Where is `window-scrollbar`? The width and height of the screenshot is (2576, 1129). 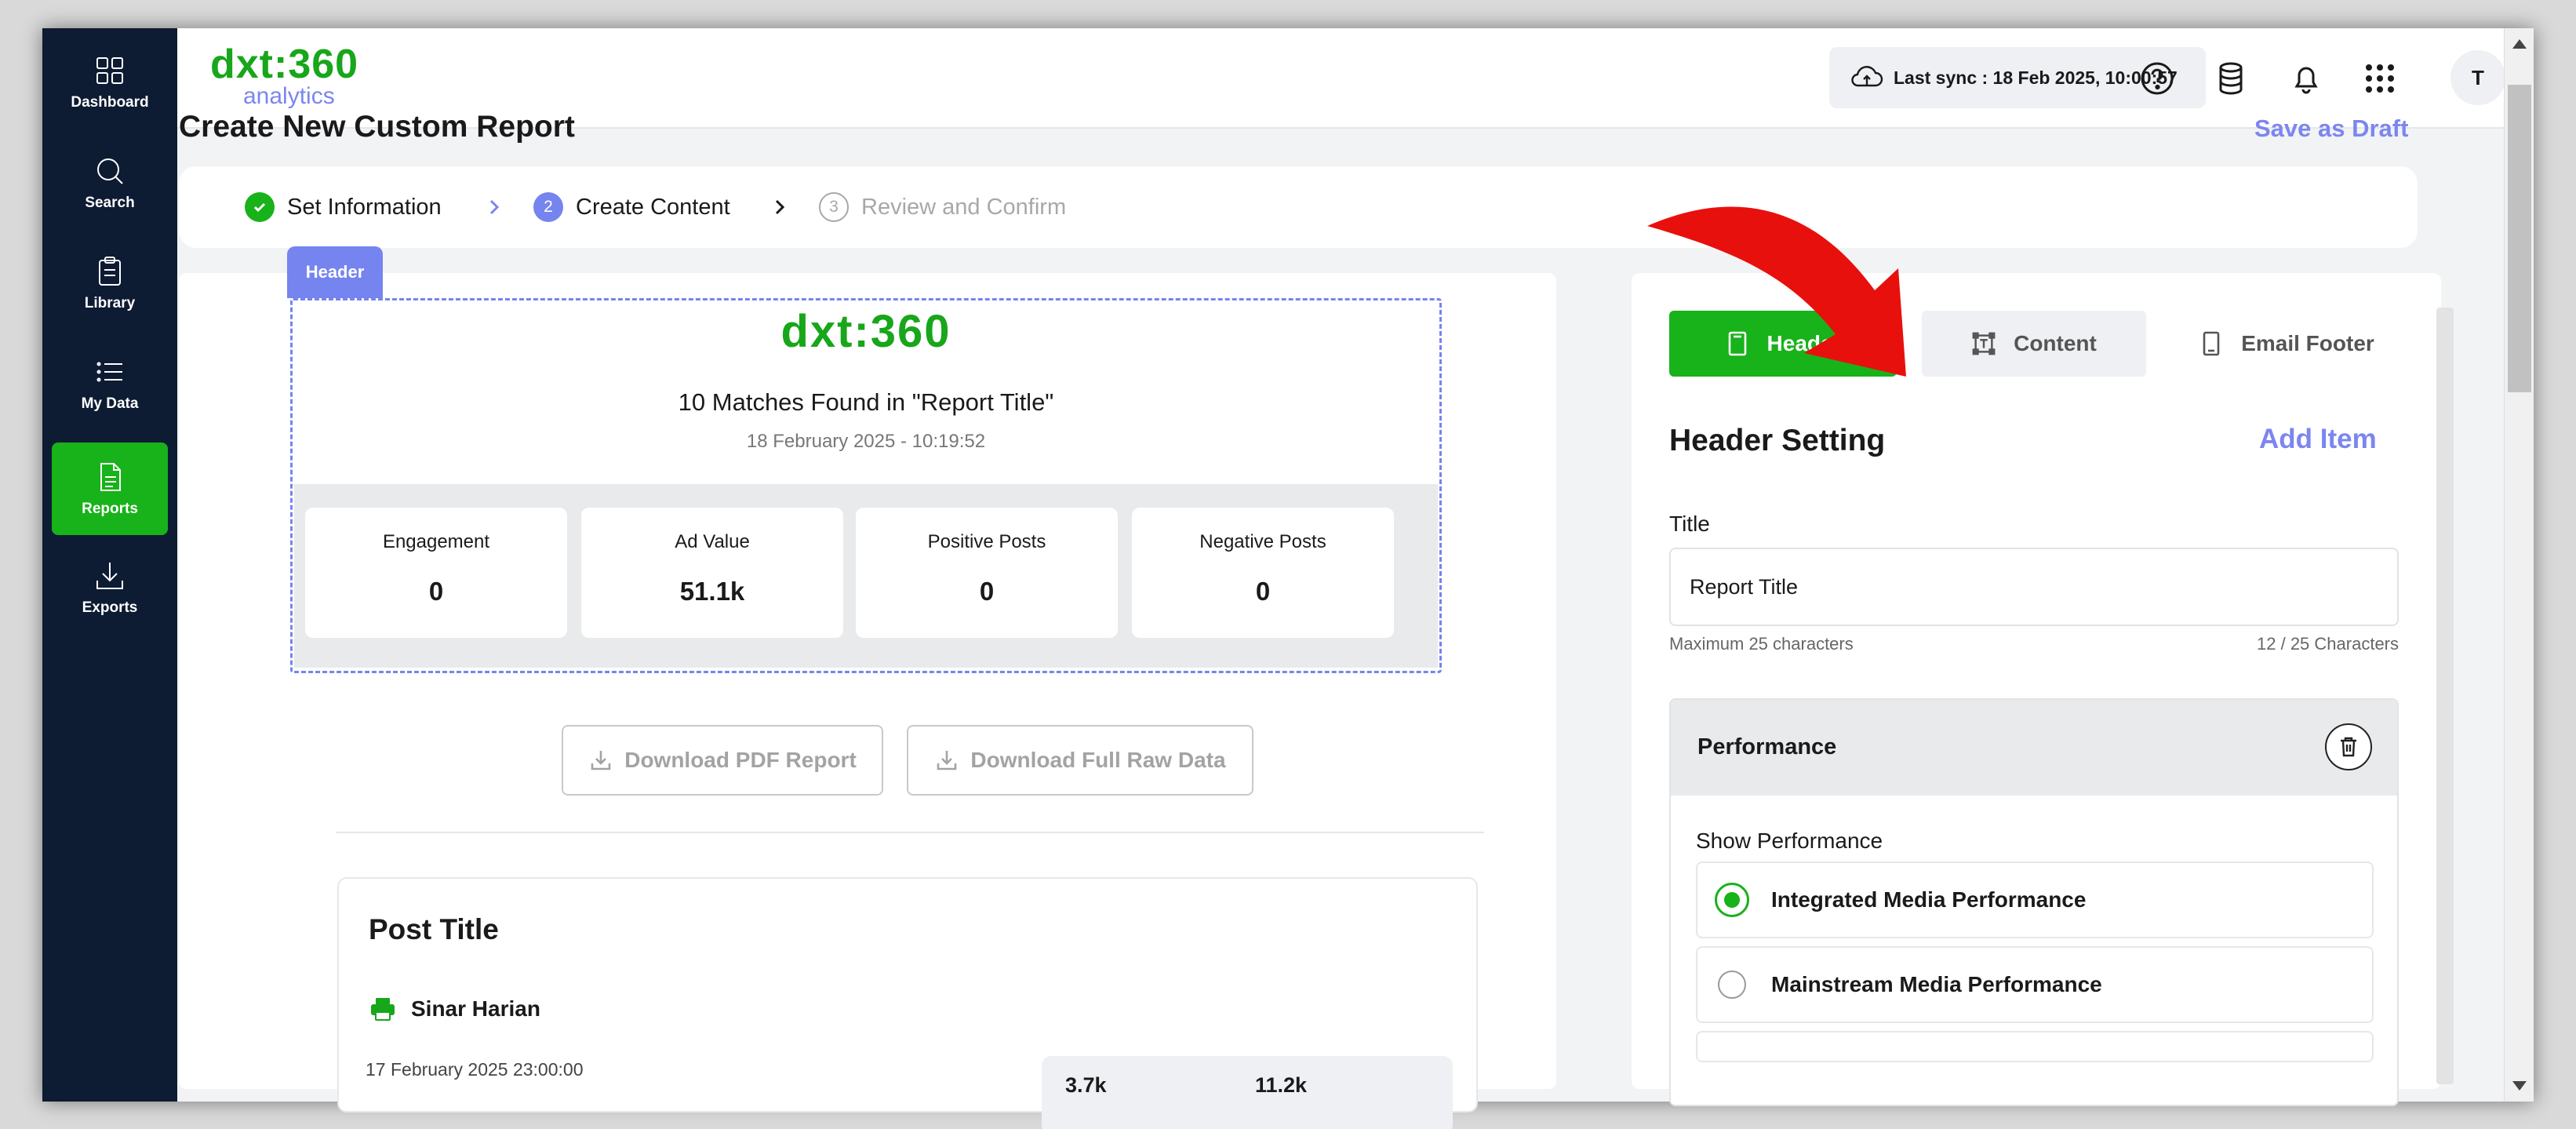
window-scrollbar is located at coordinates (2519, 565).